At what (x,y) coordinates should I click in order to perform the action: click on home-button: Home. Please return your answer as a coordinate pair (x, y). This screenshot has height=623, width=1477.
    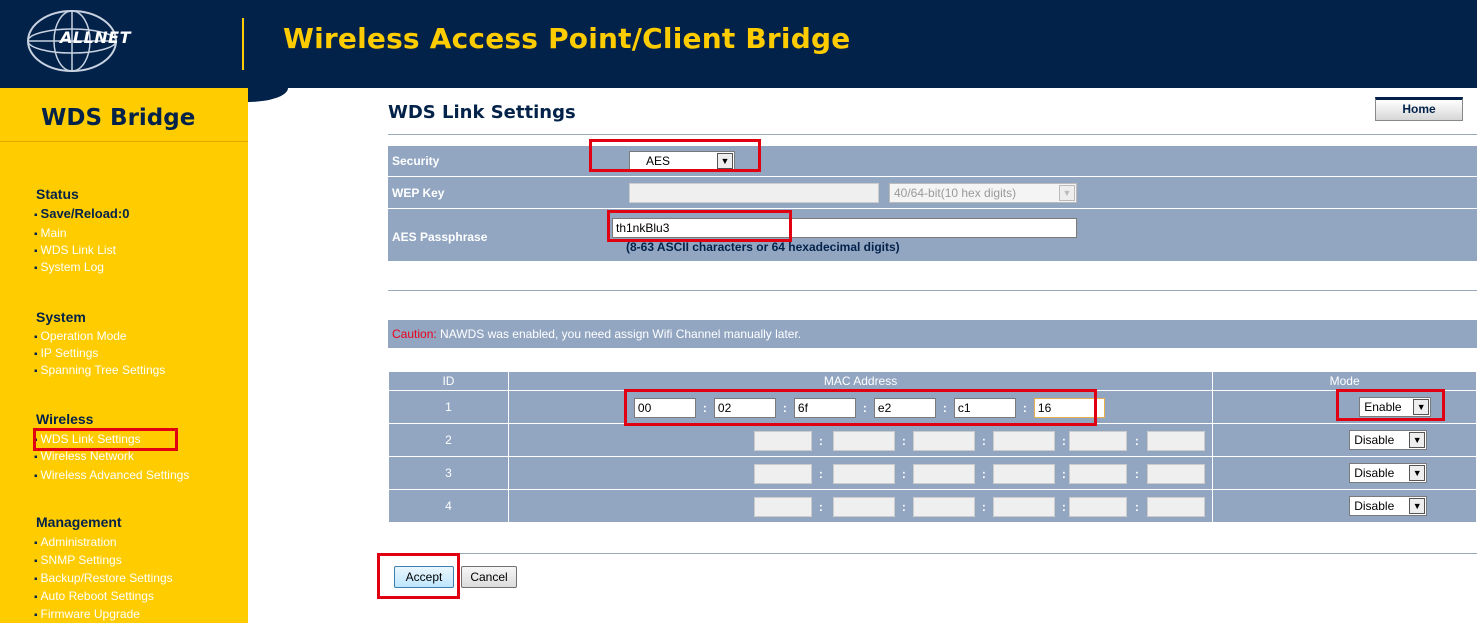
    Looking at the image, I should click on (1419, 109).